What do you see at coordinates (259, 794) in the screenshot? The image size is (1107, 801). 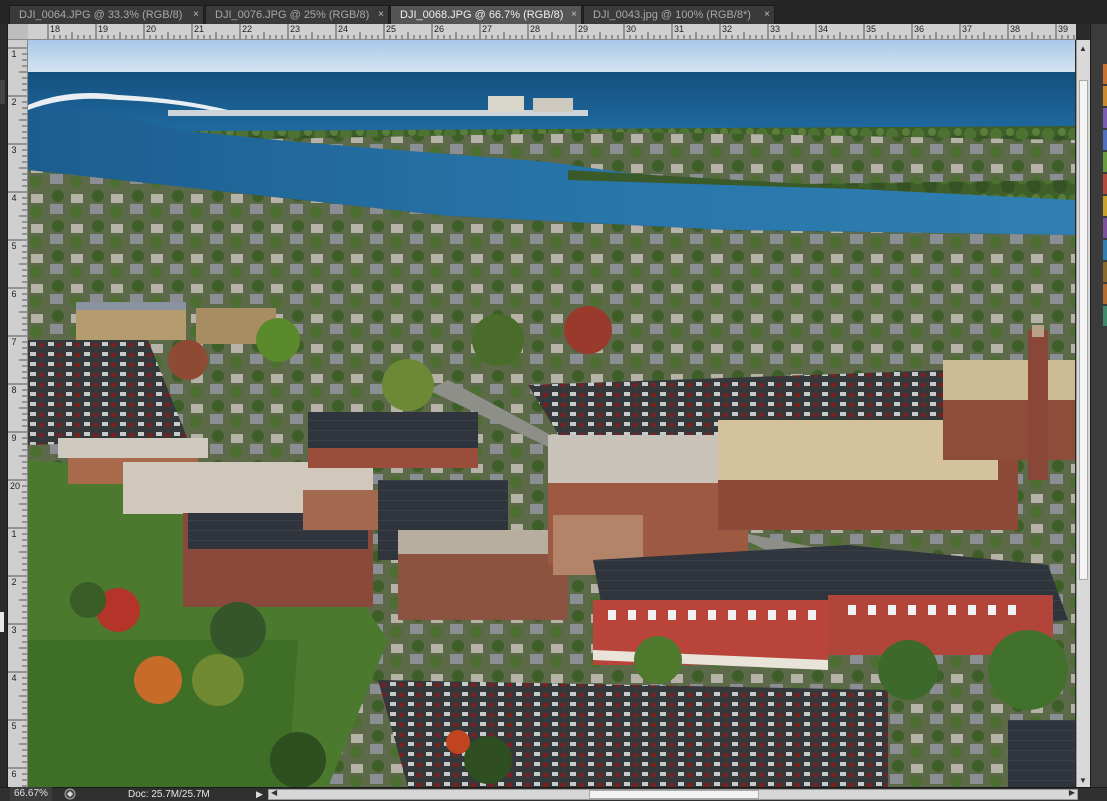 I see `status-menu-arrow-icon: ▶` at bounding box center [259, 794].